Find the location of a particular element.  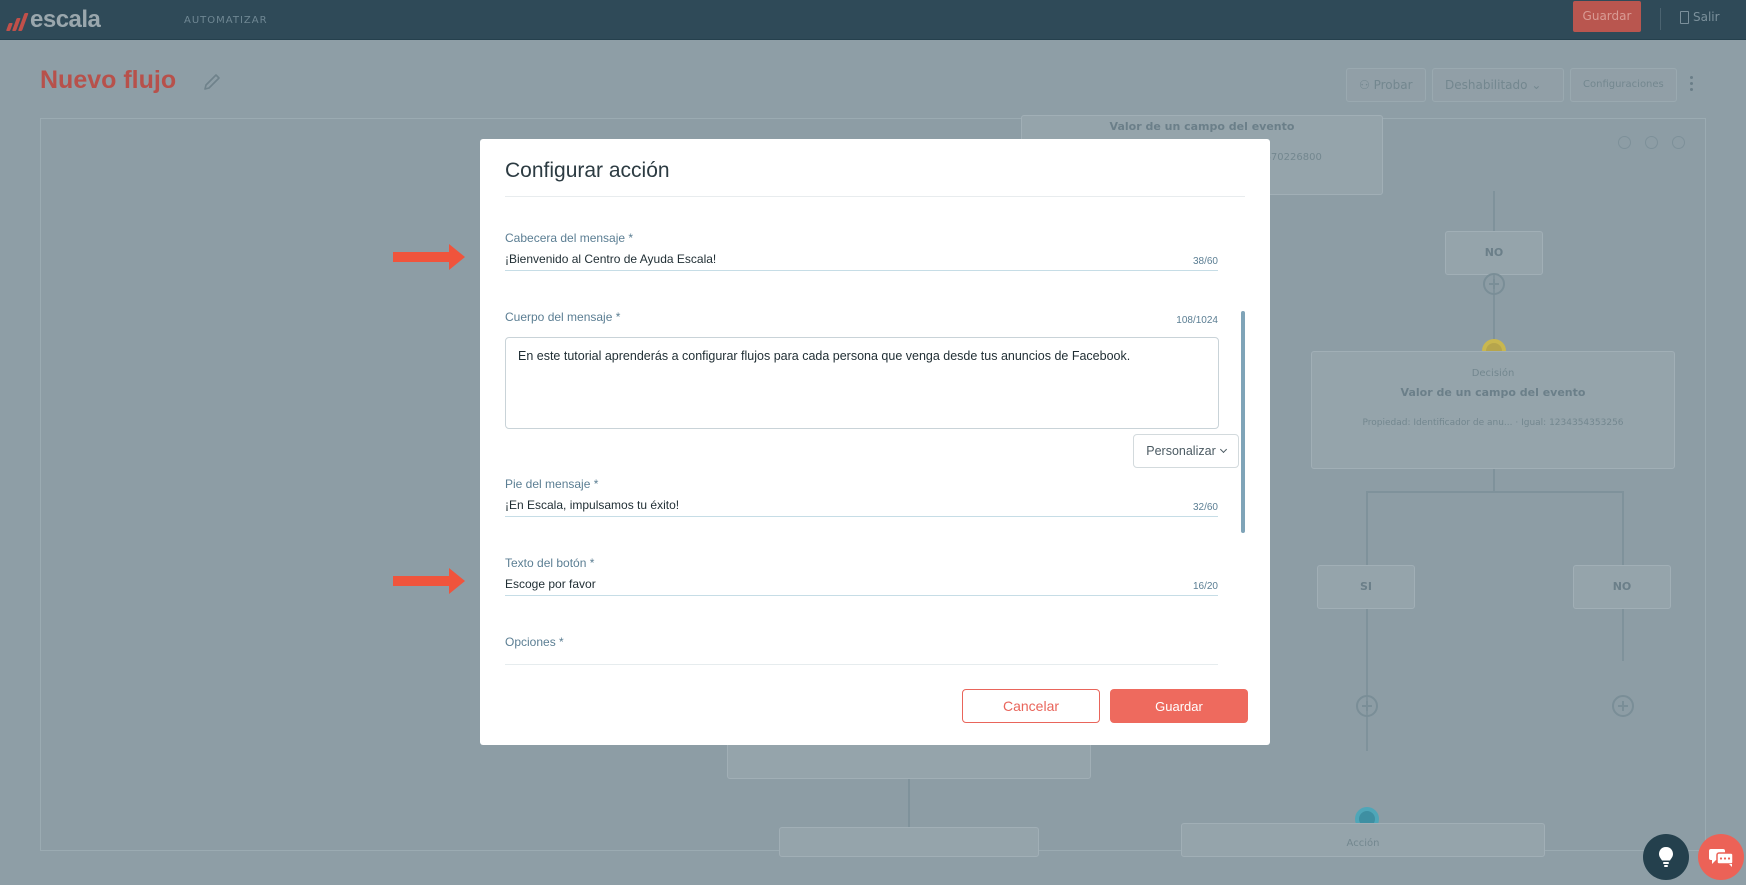

button-text-field-label: Texto del botón * is located at coordinates (549, 563).